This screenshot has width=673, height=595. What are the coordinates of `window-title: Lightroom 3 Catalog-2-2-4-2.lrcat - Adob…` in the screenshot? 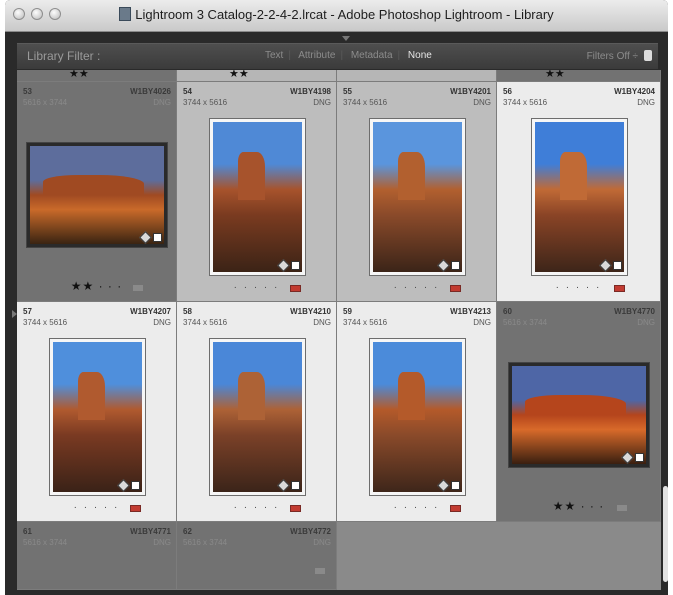 It's located at (344, 14).